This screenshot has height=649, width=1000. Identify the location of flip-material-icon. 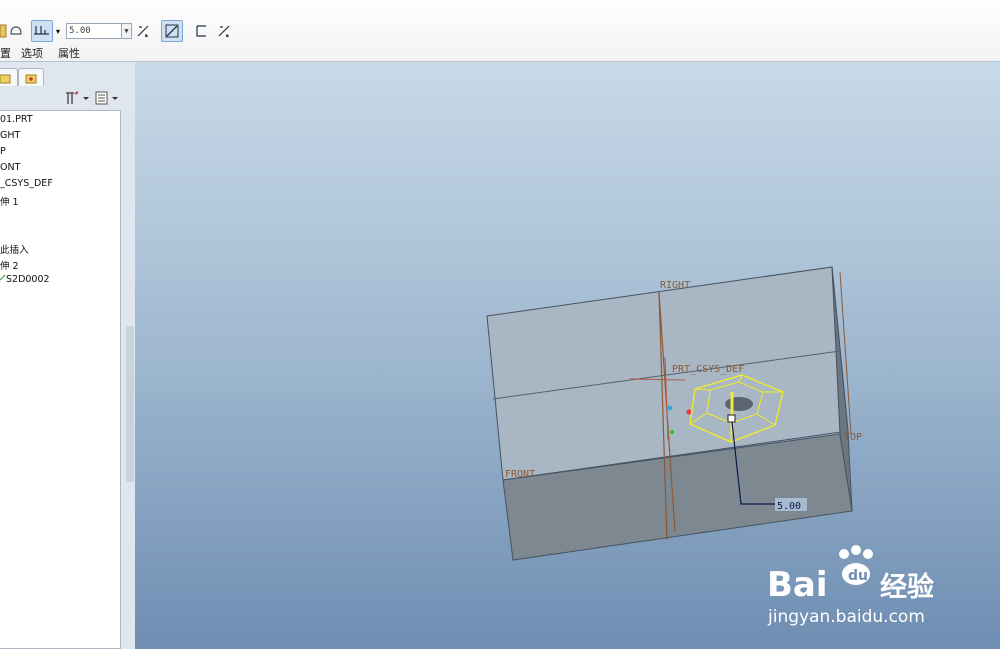
(224, 31).